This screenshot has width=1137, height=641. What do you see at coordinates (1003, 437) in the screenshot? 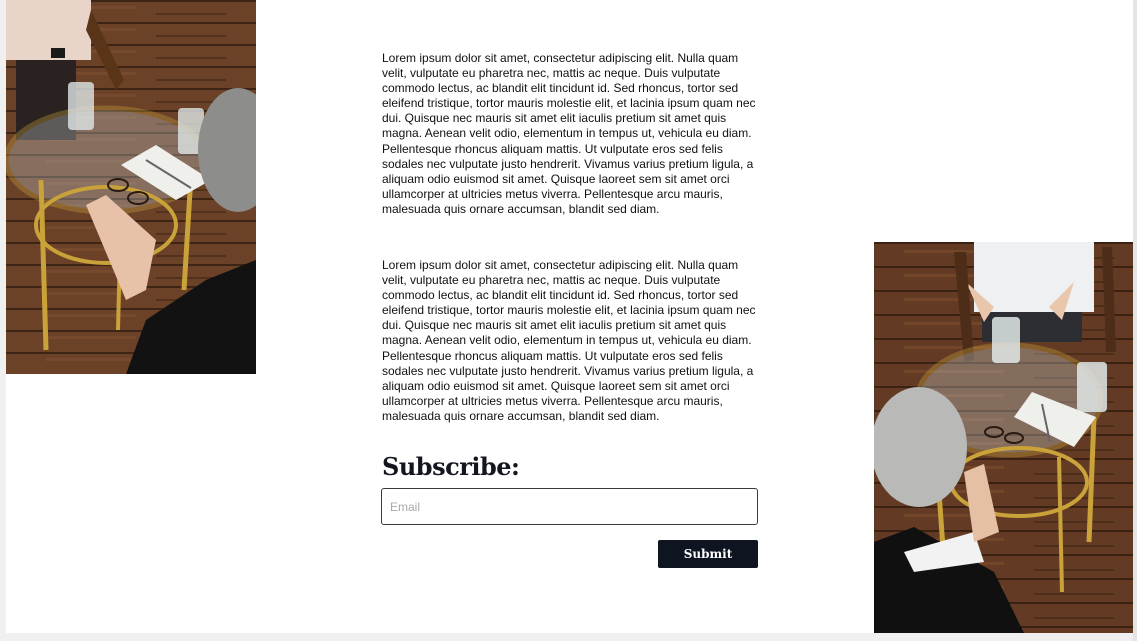
I see `therapy-session-photo-right` at bounding box center [1003, 437].